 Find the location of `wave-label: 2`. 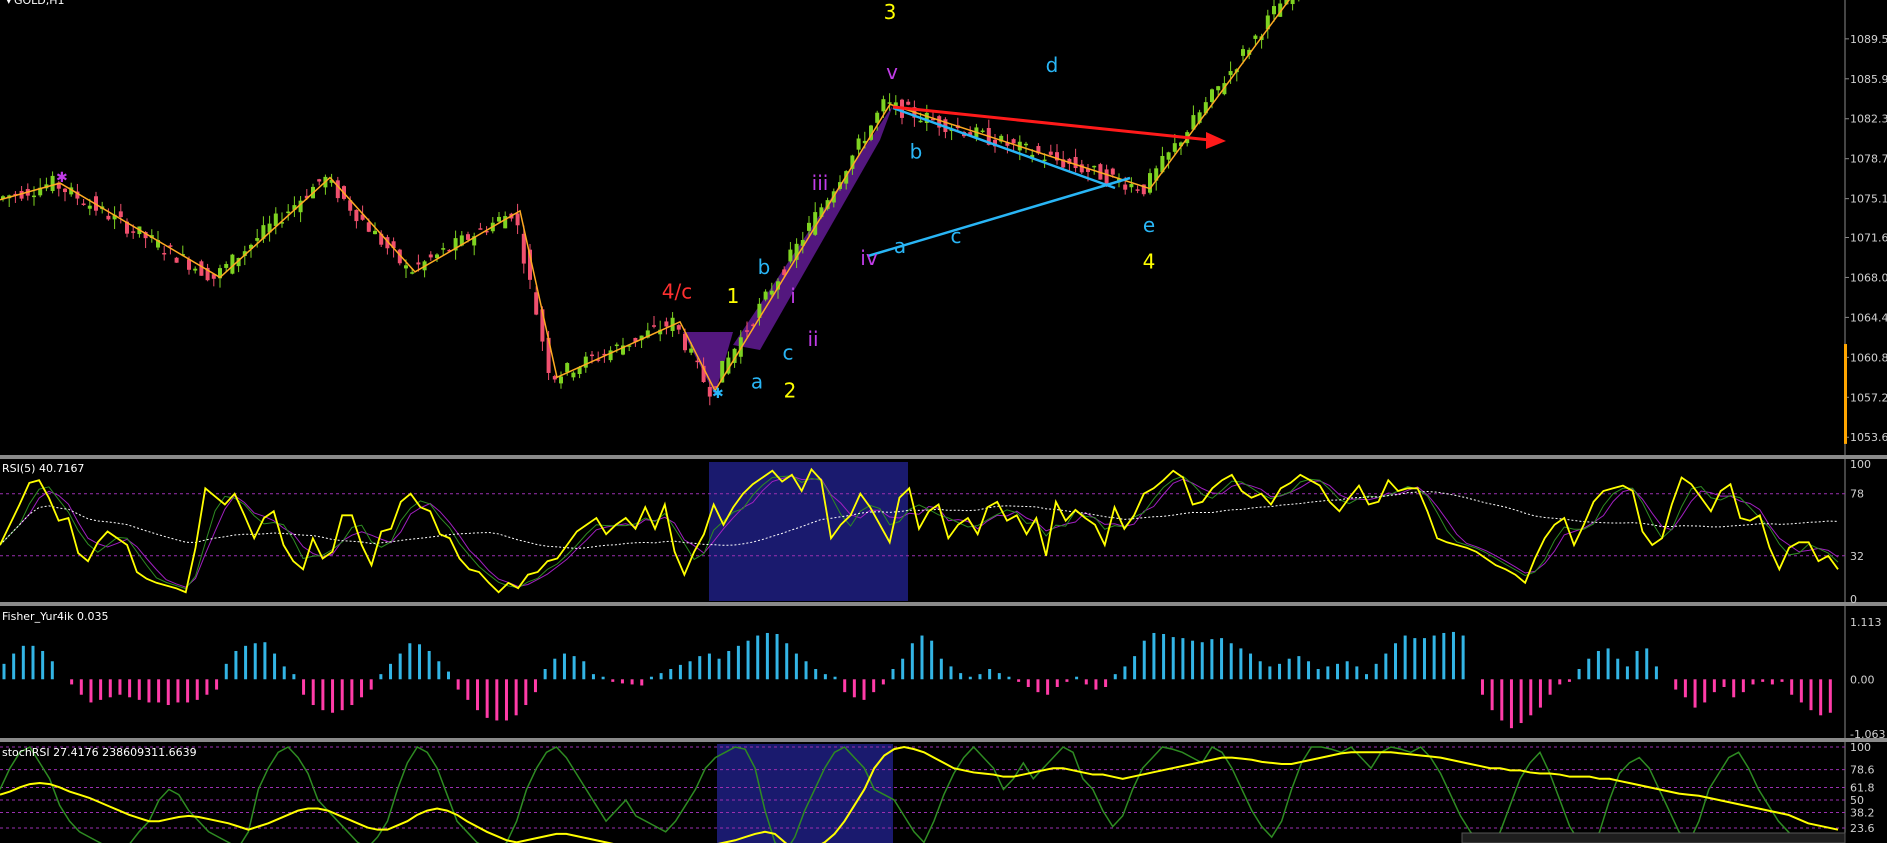

wave-label: 2 is located at coordinates (790, 390).